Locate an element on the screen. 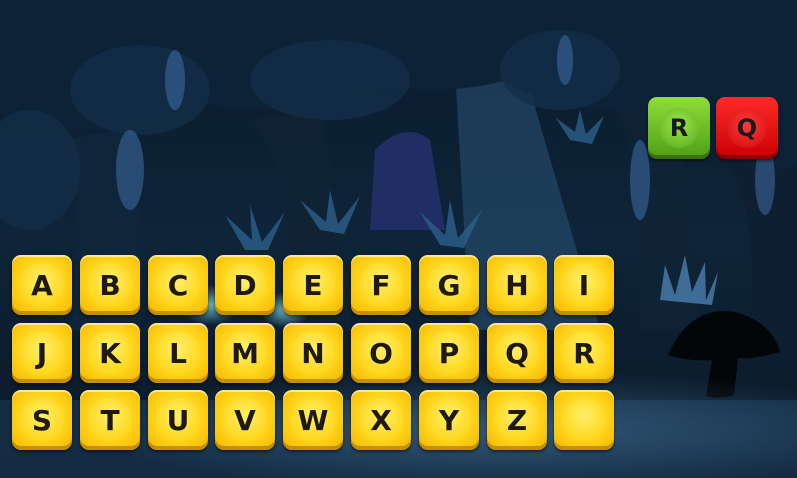 This screenshot has height=478, width=797. key-b: B is located at coordinates (110, 285).